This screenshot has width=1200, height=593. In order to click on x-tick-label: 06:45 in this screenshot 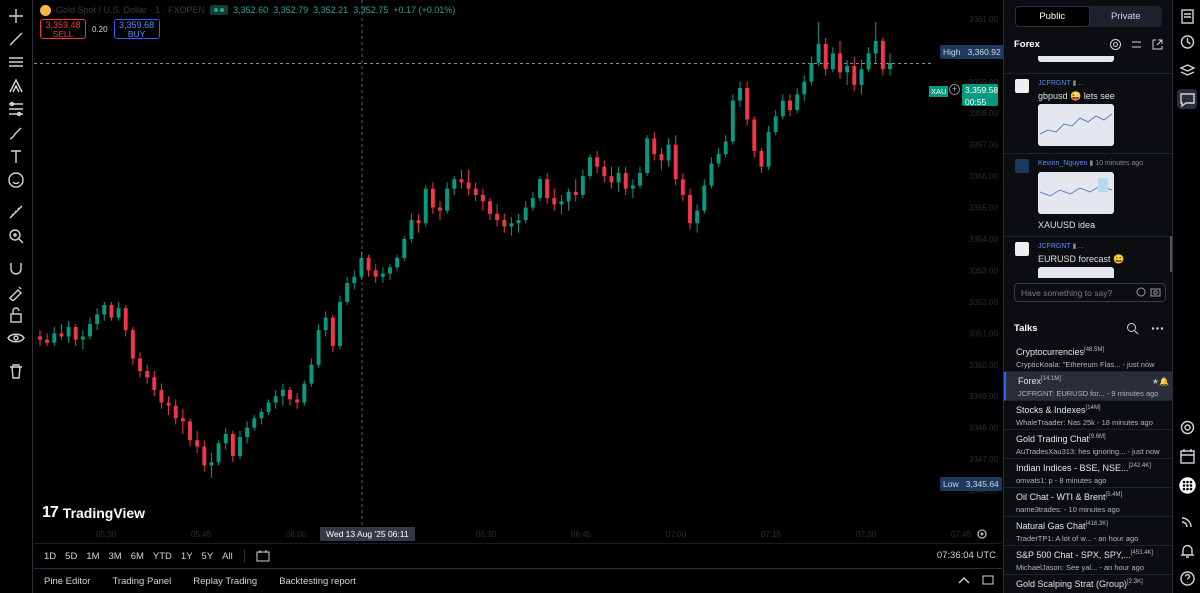, I will do `click(581, 534)`.